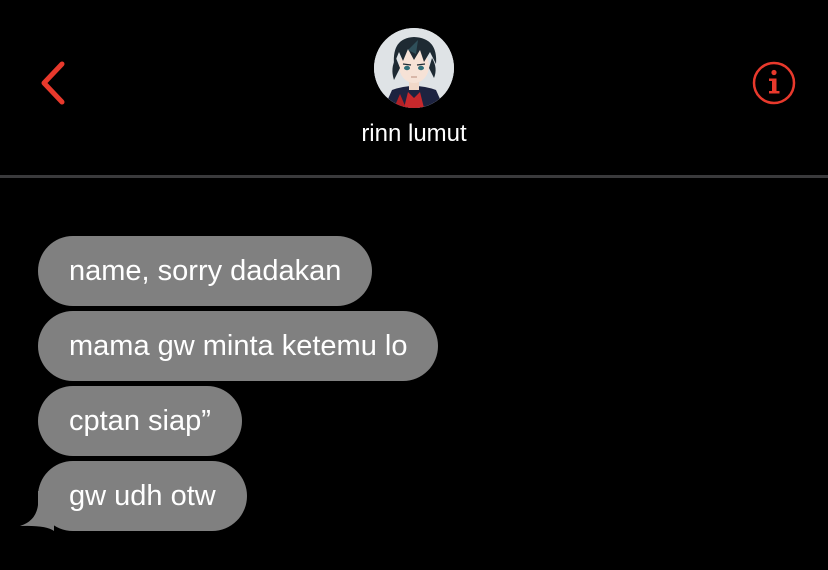 The image size is (828, 570). I want to click on info-circle-icon, so click(774, 83).